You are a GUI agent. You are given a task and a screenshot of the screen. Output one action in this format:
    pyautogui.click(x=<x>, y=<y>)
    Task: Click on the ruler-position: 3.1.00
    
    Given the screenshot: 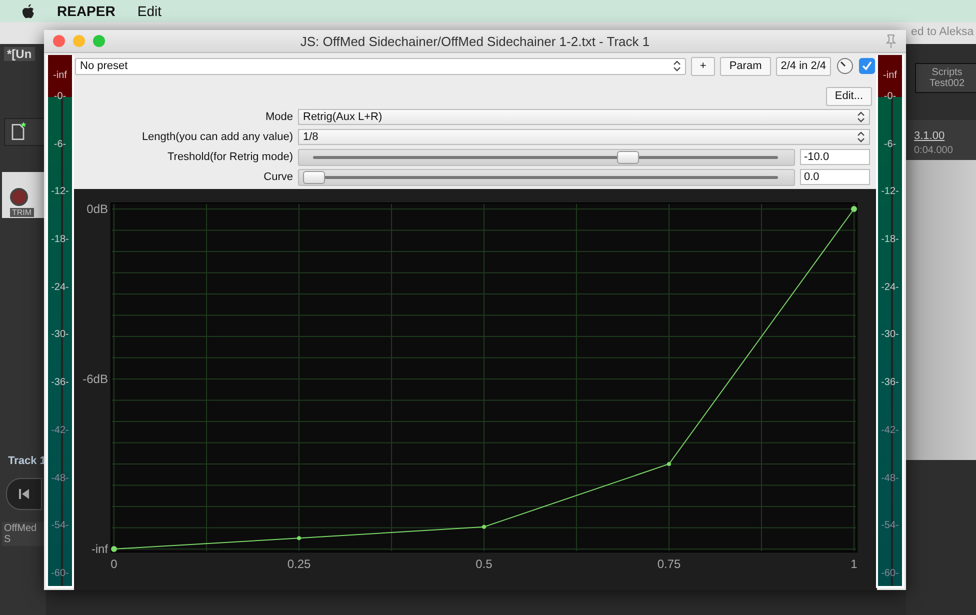 What is the action you would take?
    pyautogui.click(x=929, y=136)
    